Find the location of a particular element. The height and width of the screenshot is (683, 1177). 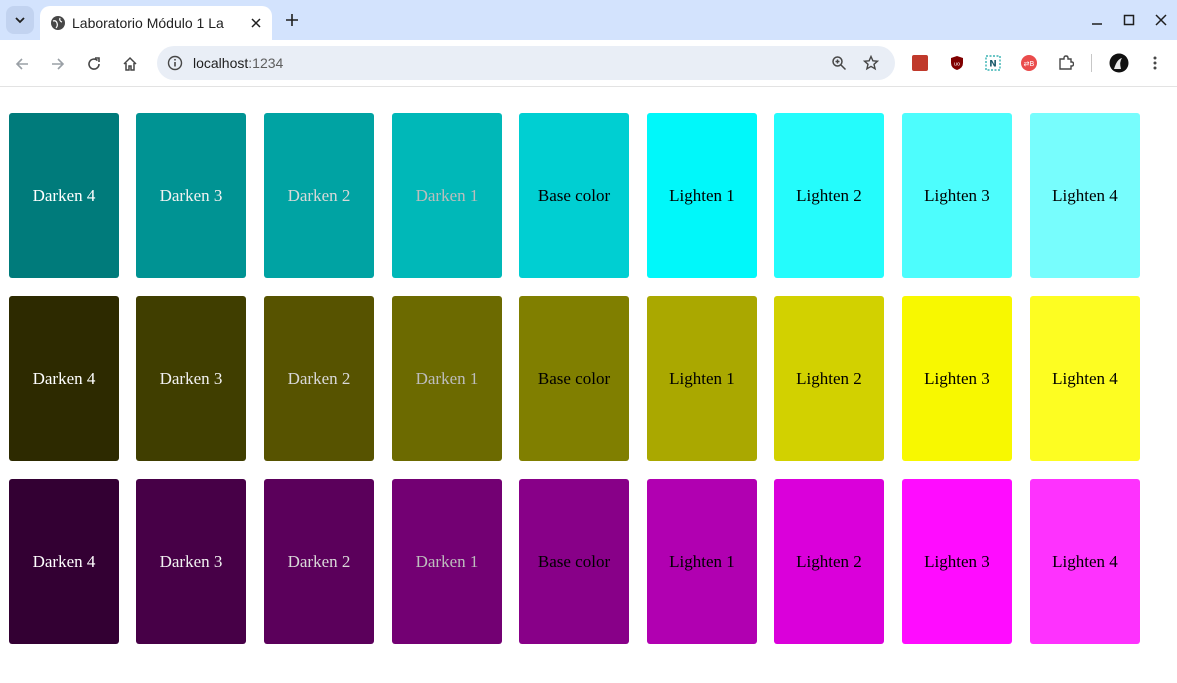

close-window-button is located at coordinates (1161, 20).